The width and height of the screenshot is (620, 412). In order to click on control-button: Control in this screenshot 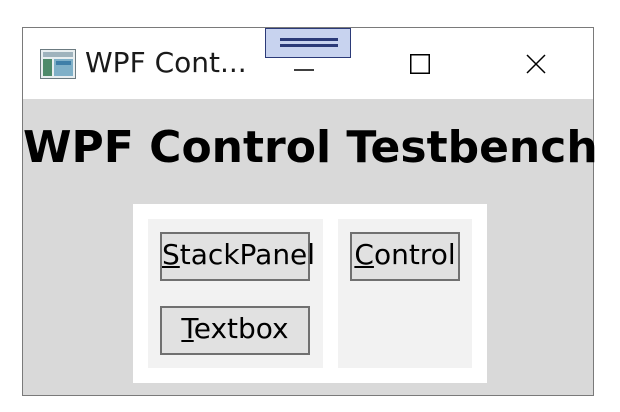, I will do `click(405, 256)`.